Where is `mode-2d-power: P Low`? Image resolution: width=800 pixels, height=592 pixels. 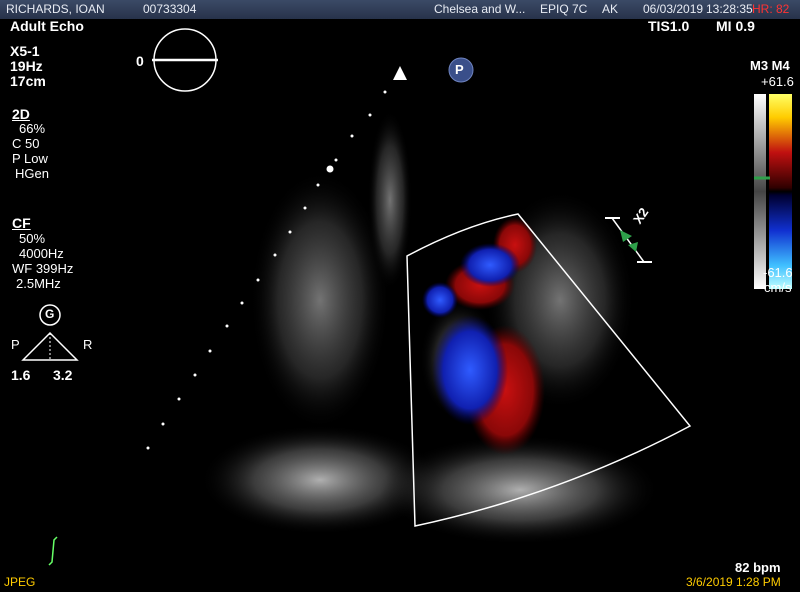
mode-2d-power: P Low is located at coordinates (30, 158).